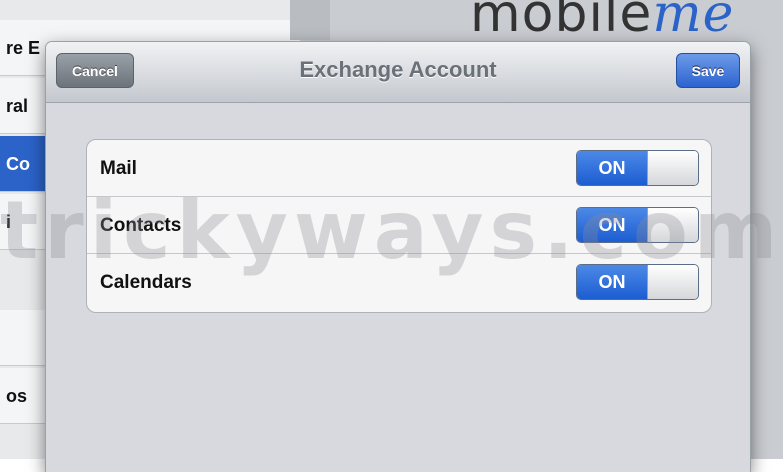 This screenshot has height=472, width=783. I want to click on sidebar-item-label: ral, so click(17, 106).